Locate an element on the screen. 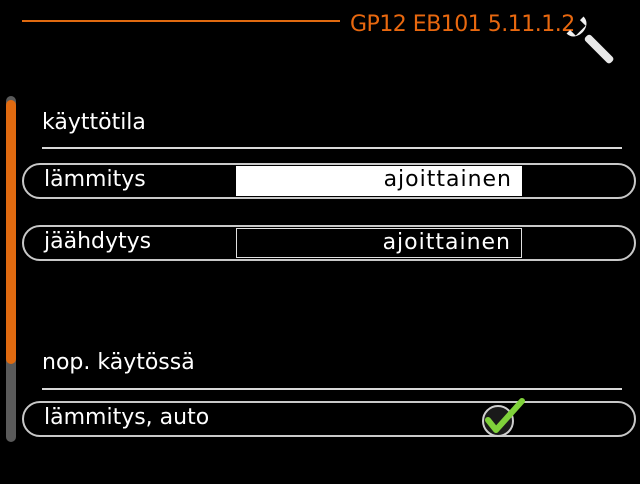 The width and height of the screenshot is (640, 484). wrench-icon is located at coordinates (592, 42).